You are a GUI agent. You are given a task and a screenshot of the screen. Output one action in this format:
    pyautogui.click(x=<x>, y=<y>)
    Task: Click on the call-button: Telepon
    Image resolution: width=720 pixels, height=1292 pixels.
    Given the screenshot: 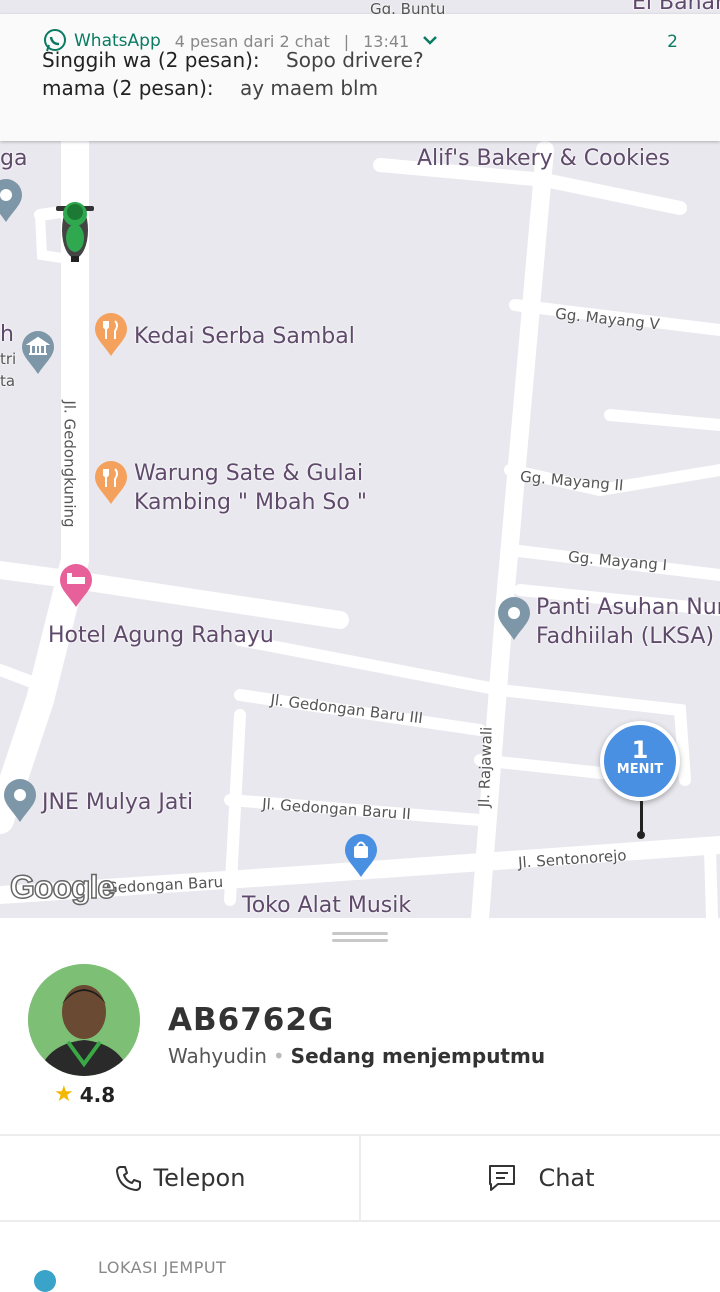 What is the action you would take?
    pyautogui.click(x=179, y=1178)
    